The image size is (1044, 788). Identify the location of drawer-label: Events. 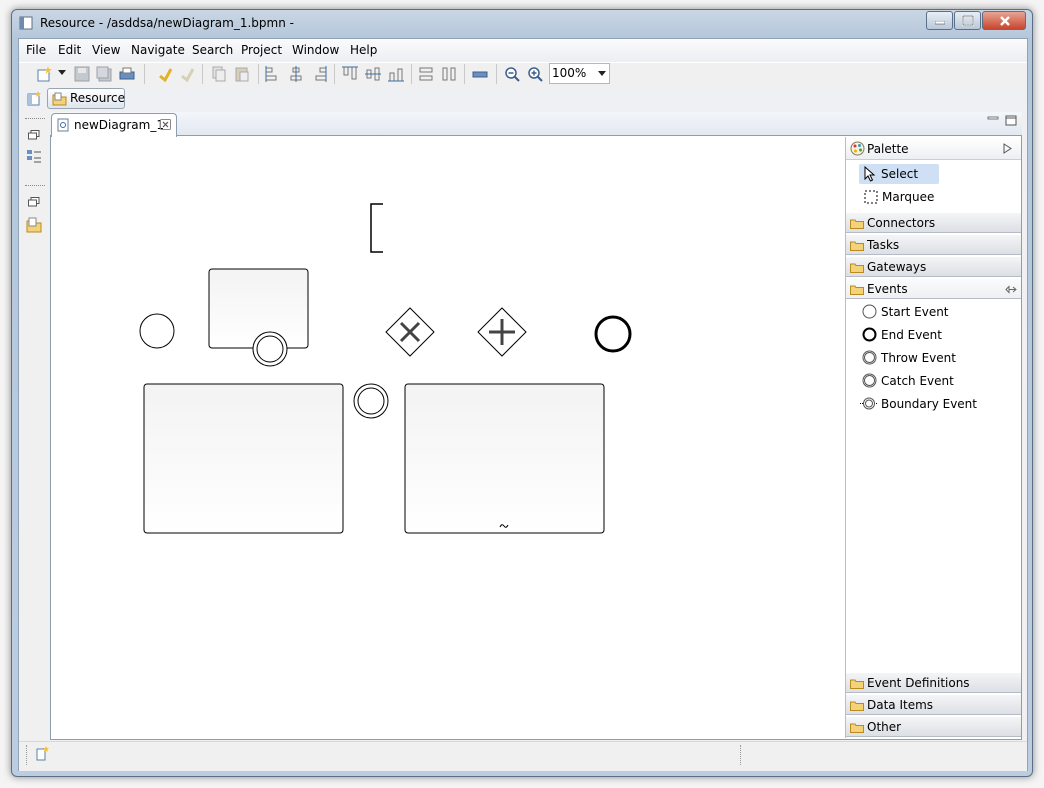
(887, 289).